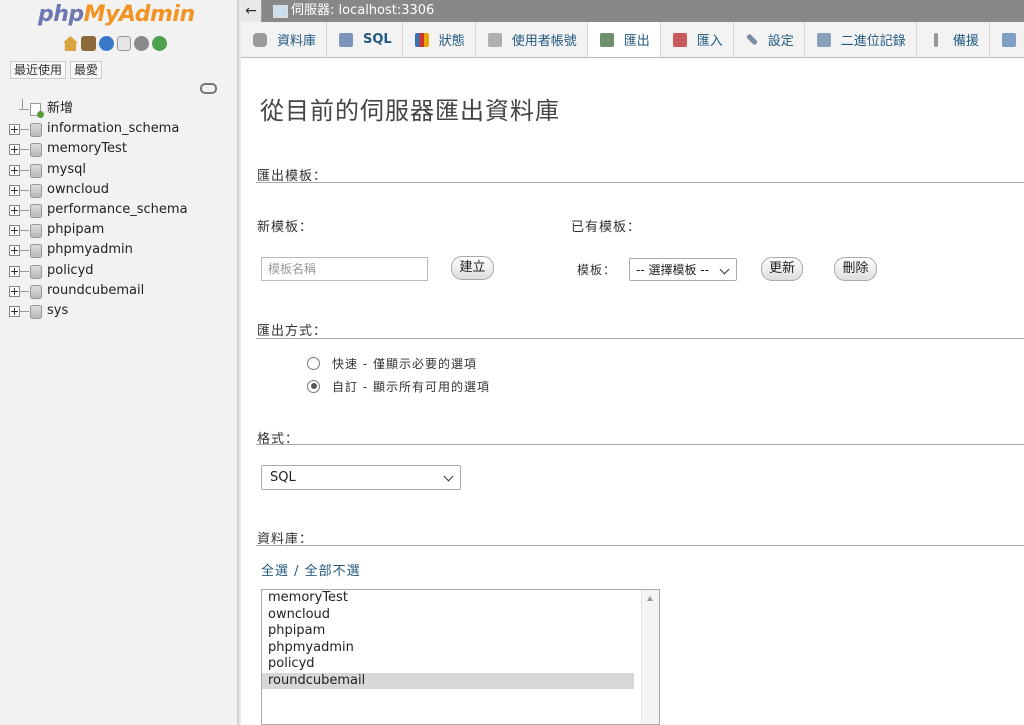 This screenshot has width=1024, height=725. I want to click on tab-replication: 備援, so click(953, 39).